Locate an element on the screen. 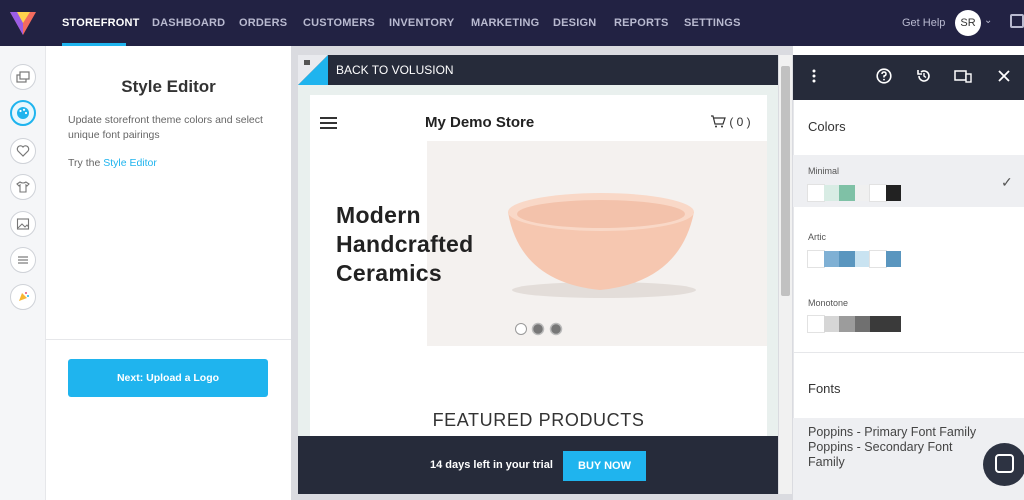 This screenshot has width=1024, height=500. cart: ( 0 ) is located at coordinates (730, 122).